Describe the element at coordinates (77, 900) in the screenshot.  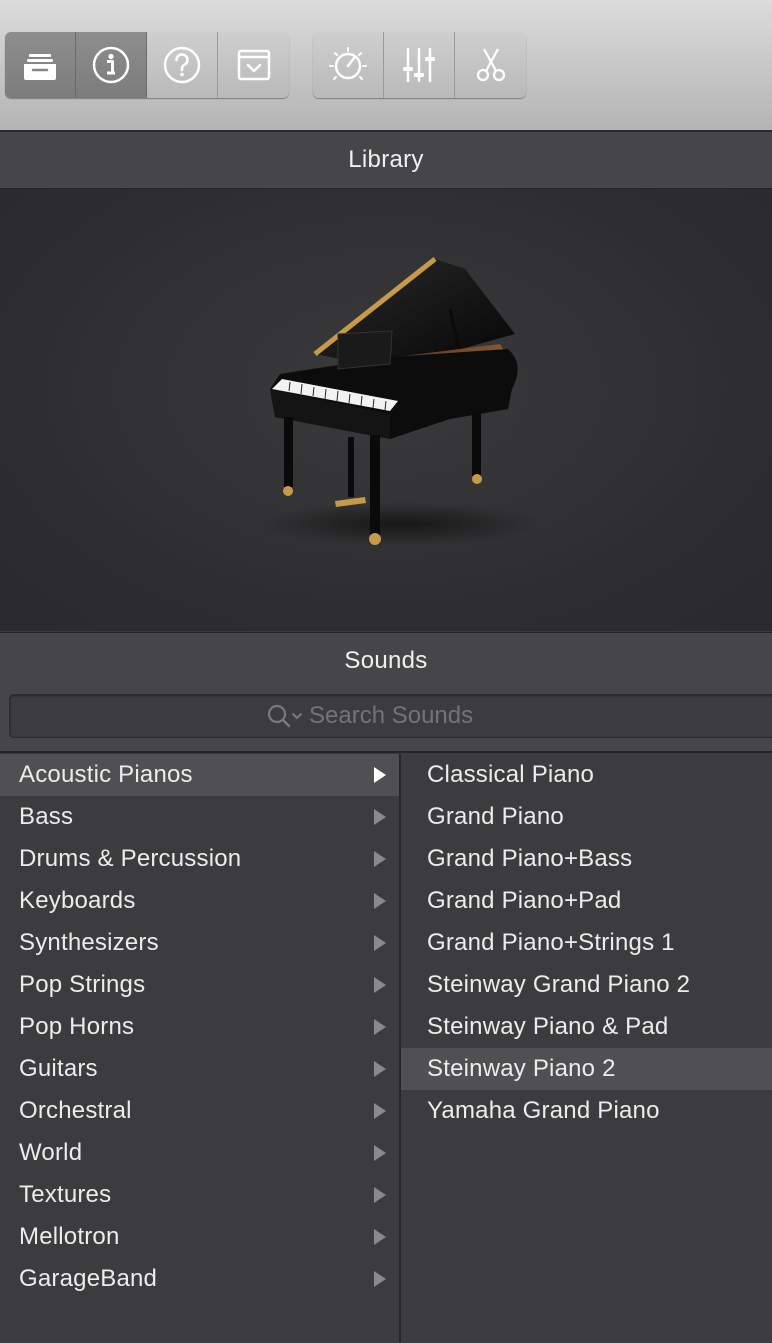
I see `category-label: Keyboards` at that location.